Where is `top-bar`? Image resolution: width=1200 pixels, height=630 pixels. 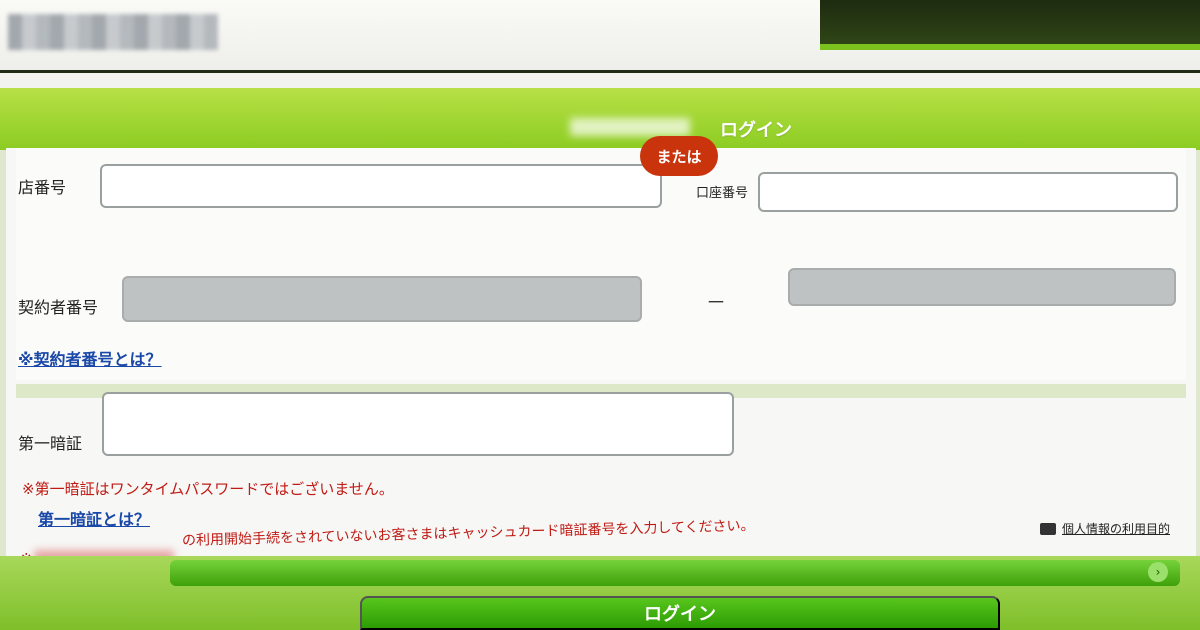
top-bar is located at coordinates (600, 36).